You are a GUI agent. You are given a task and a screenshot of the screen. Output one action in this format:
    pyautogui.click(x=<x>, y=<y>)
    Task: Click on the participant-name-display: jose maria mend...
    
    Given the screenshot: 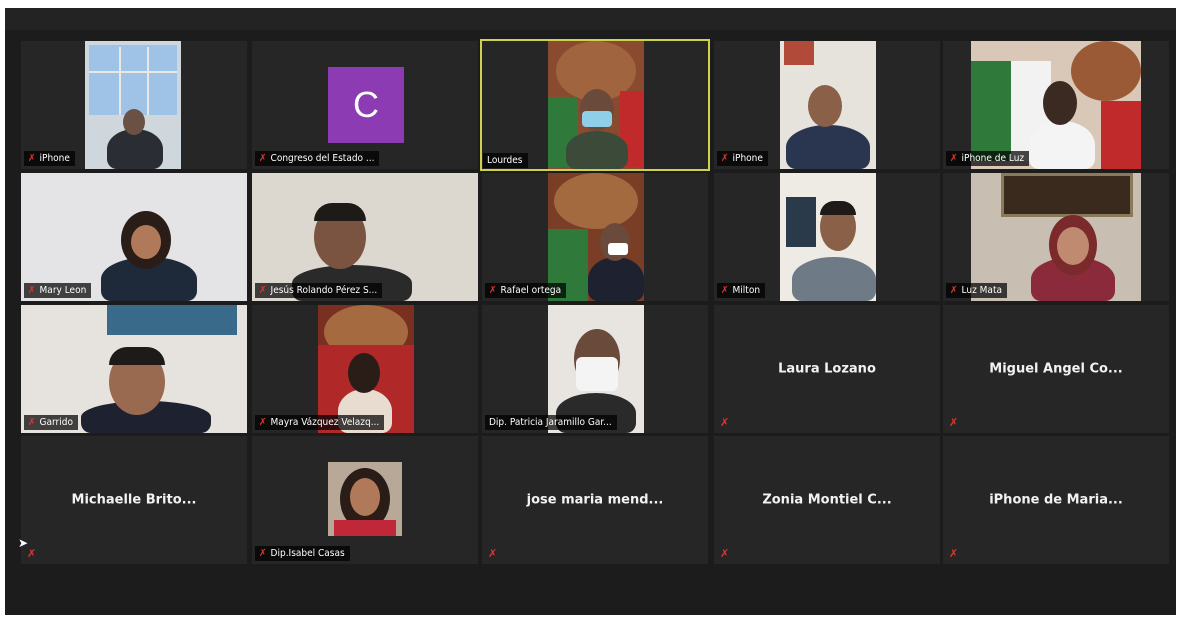 What is the action you would take?
    pyautogui.click(x=595, y=500)
    